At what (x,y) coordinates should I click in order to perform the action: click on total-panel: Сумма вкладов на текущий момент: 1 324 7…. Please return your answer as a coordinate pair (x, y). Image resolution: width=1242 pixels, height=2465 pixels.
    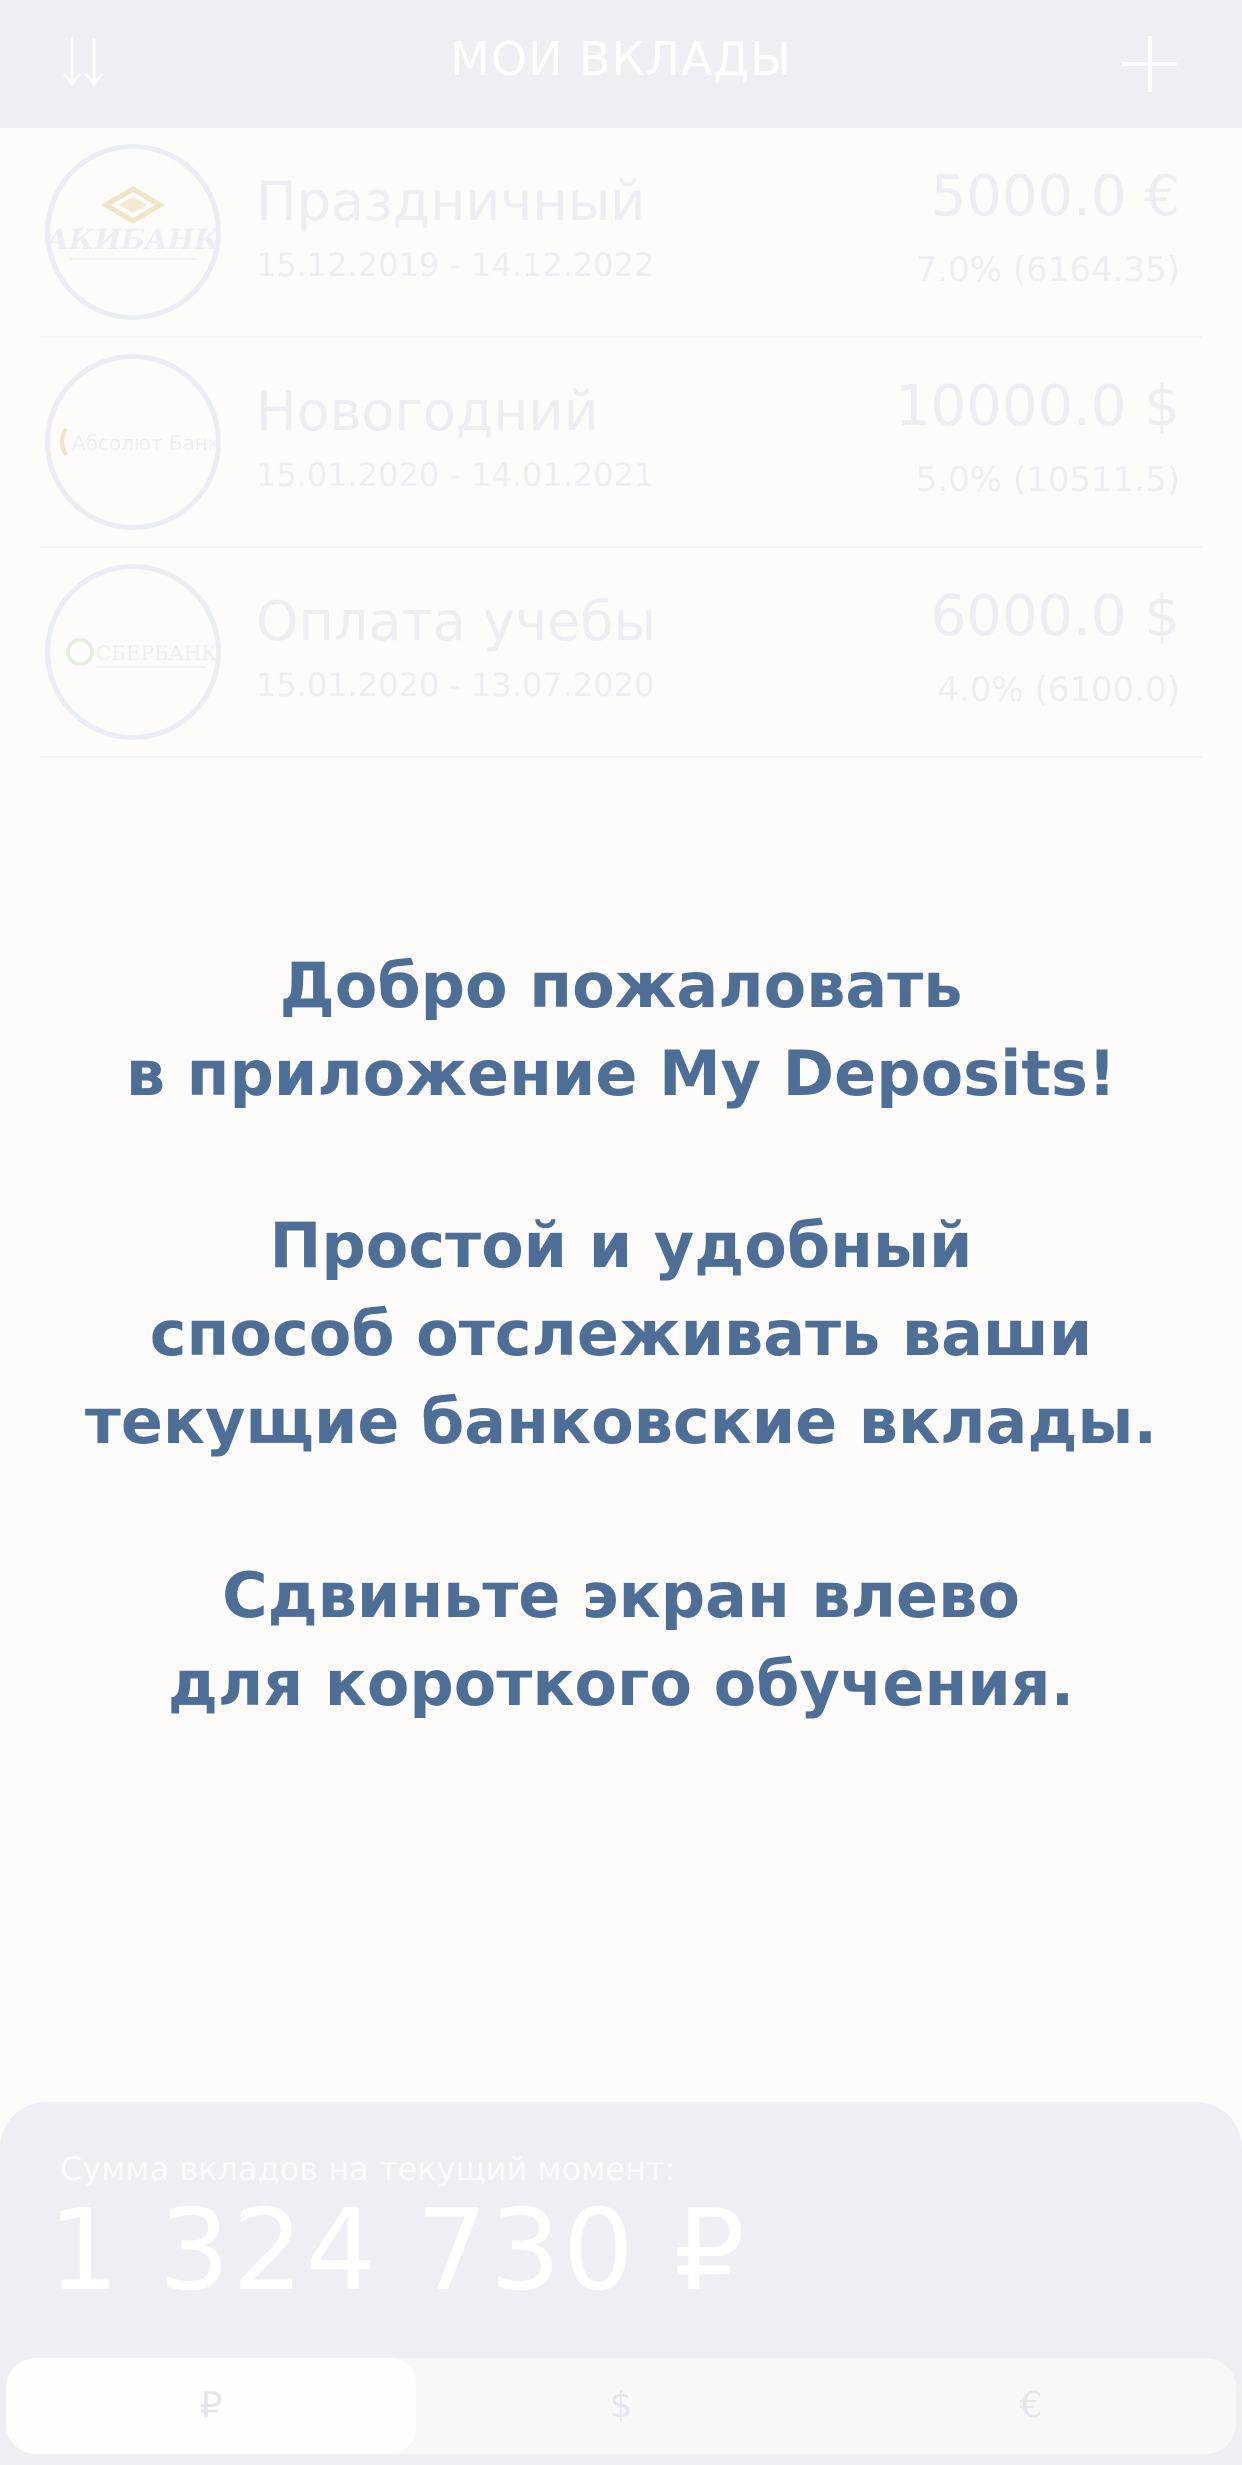
    Looking at the image, I should click on (621, 2283).